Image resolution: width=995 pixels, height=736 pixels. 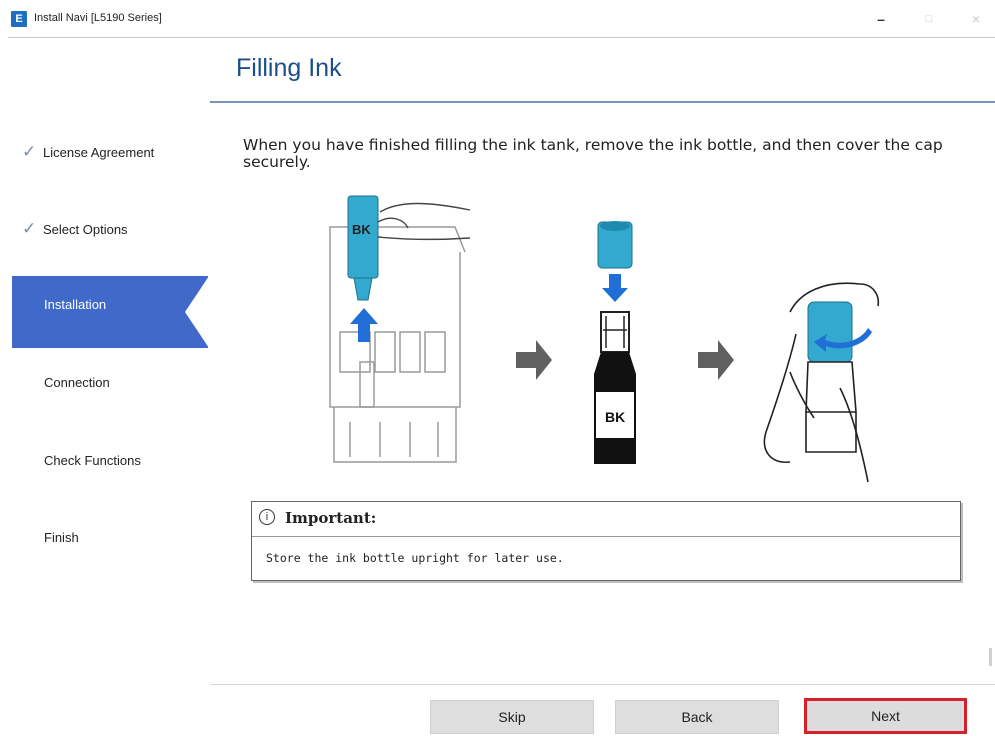 I want to click on step-label: Connection, so click(x=77, y=382).